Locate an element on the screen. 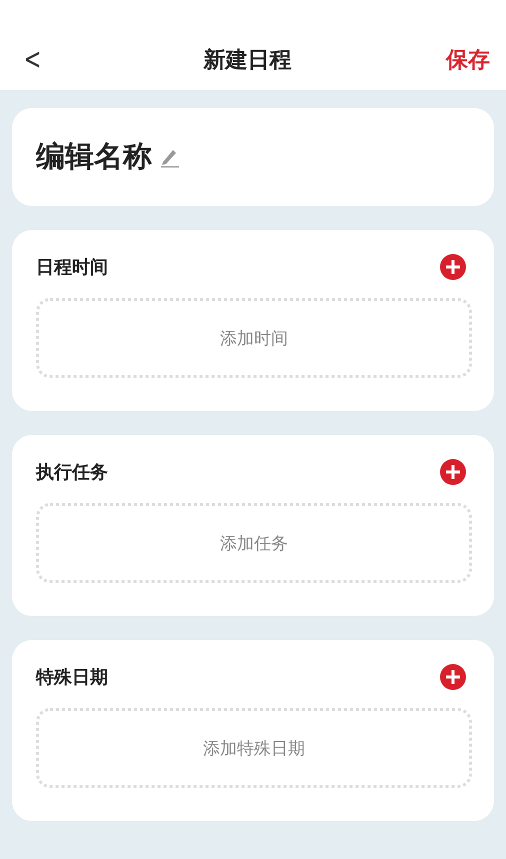 The image size is (506, 859). add-placeholder-area: 添加任务 is located at coordinates (254, 543).